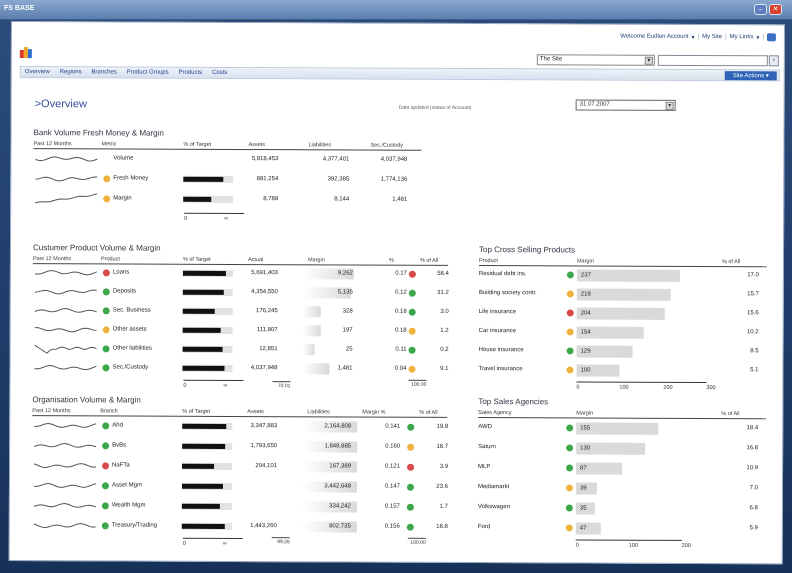 This screenshot has height=573, width=792. What do you see at coordinates (391, 260) in the screenshot?
I see `column-header: %` at bounding box center [391, 260].